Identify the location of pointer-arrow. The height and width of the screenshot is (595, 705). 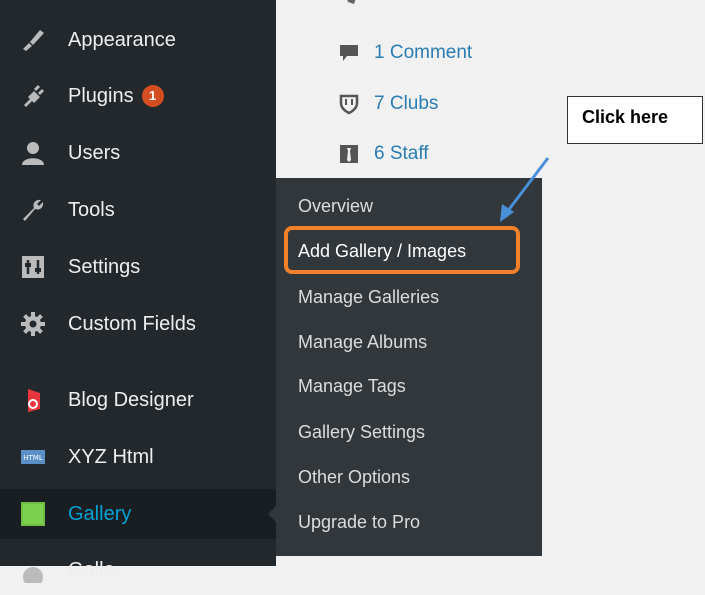
(525, 189).